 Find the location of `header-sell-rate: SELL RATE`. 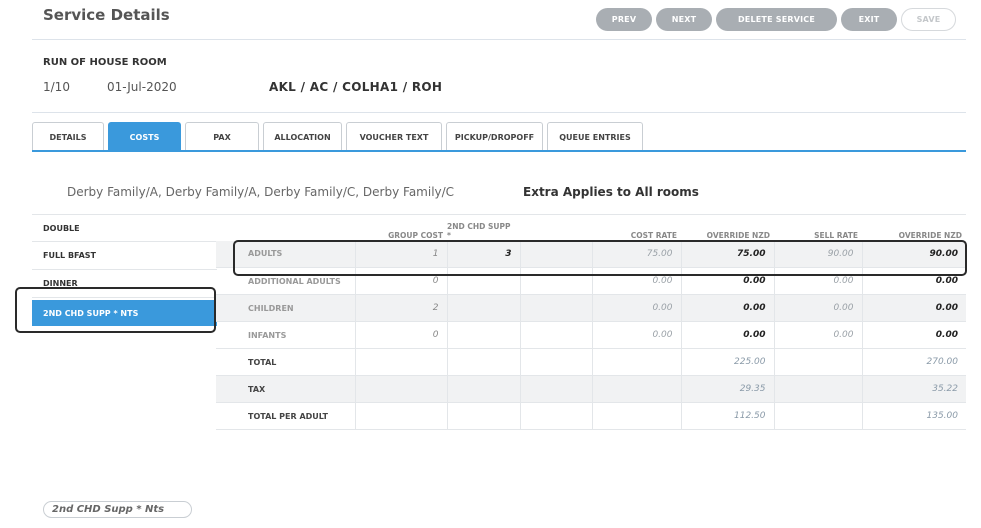

header-sell-rate: SELL RATE is located at coordinates (818, 227).